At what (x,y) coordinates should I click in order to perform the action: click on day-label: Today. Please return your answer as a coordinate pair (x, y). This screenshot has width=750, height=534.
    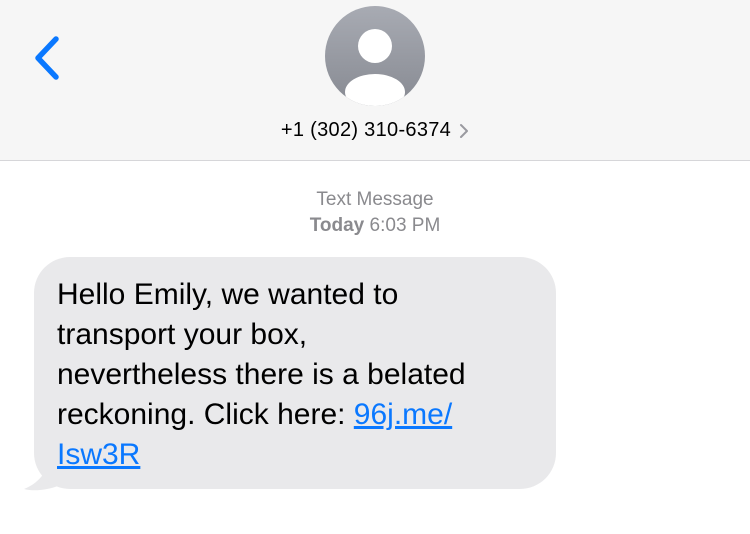
    Looking at the image, I should click on (337, 225).